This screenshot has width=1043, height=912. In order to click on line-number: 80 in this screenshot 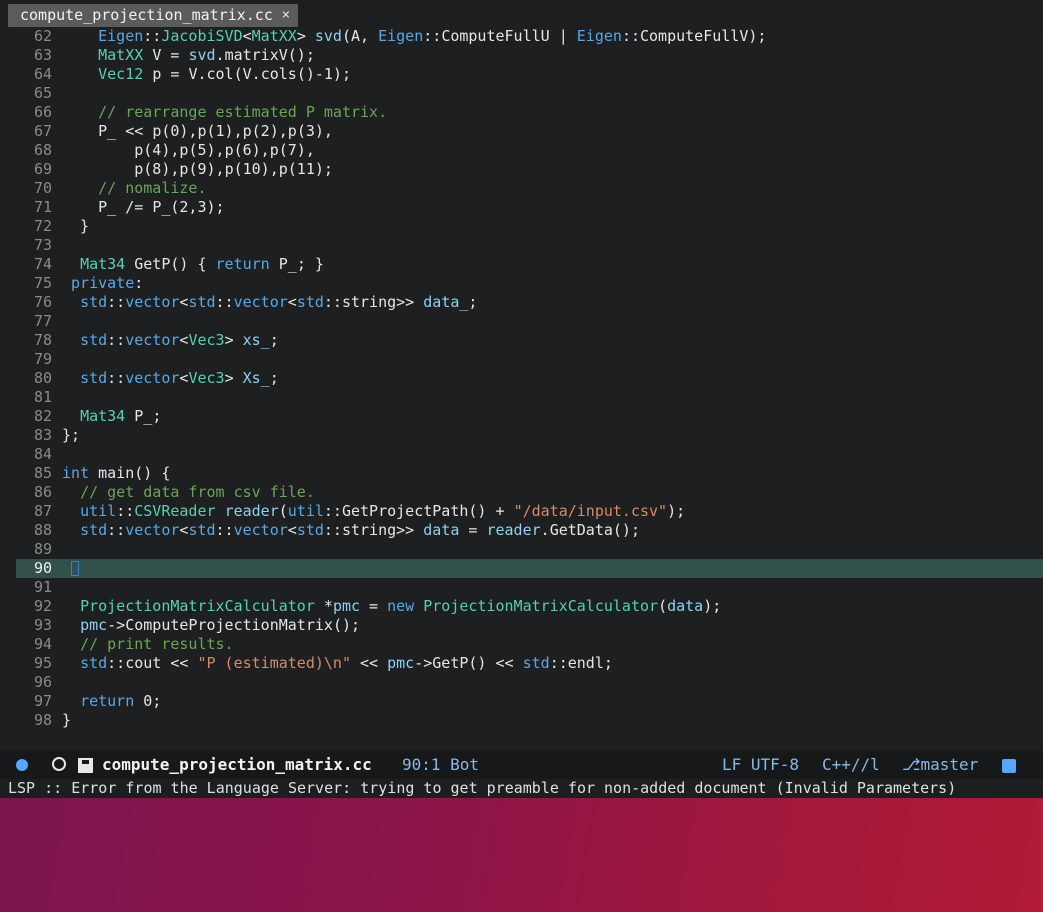, I will do `click(42, 378)`.